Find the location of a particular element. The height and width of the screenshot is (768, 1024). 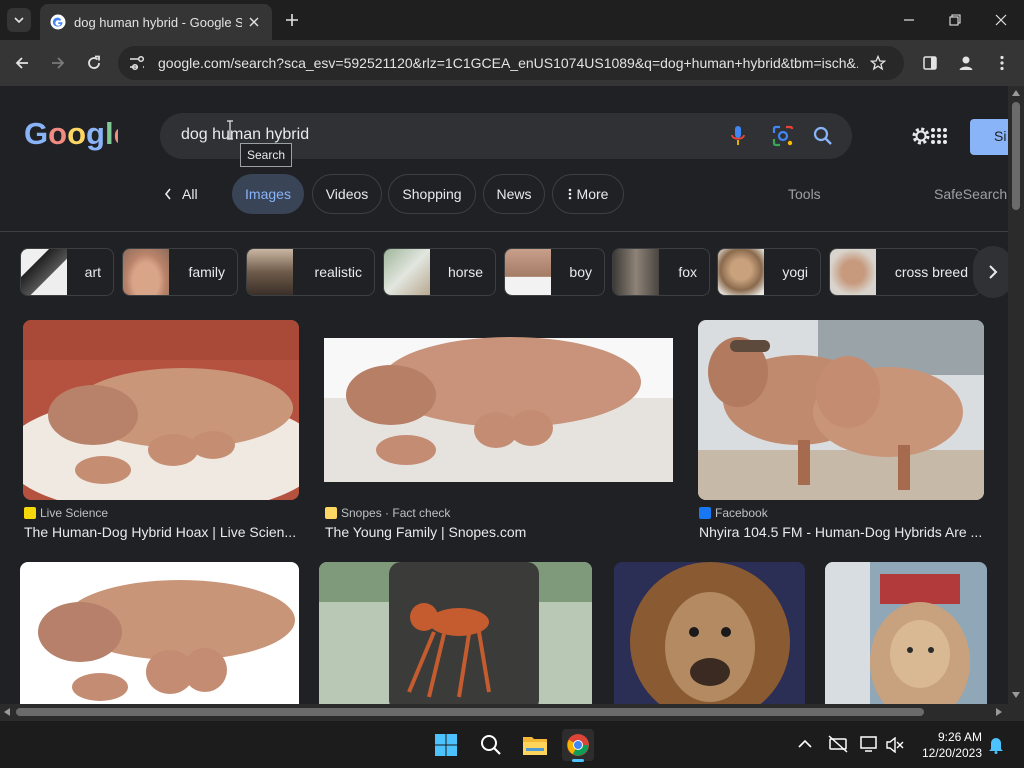

filter-shopping: Shopping is located at coordinates (432, 194).